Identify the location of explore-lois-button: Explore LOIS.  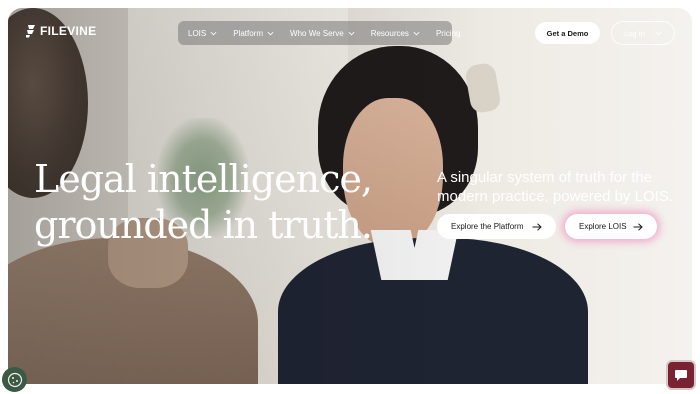
(611, 226).